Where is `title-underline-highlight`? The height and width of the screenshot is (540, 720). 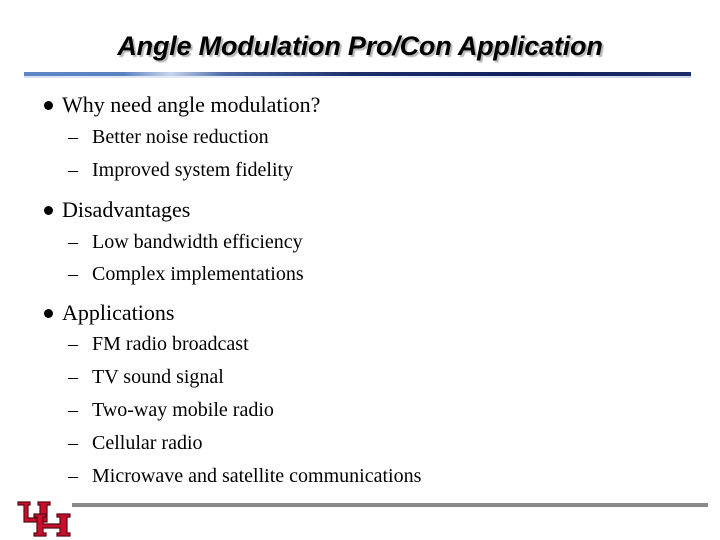
title-underline-highlight is located at coordinates (357, 77).